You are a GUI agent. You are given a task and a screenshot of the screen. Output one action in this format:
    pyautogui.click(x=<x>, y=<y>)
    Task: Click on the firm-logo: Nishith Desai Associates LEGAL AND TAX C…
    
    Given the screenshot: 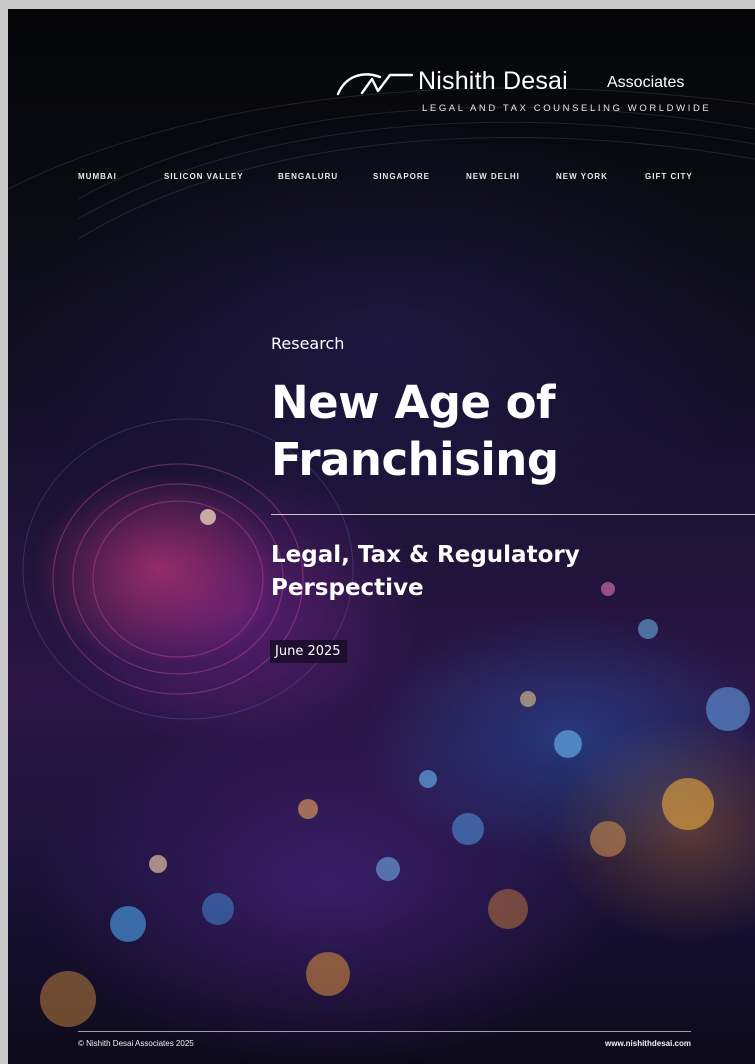 What is the action you would take?
    pyautogui.click(x=522, y=92)
    